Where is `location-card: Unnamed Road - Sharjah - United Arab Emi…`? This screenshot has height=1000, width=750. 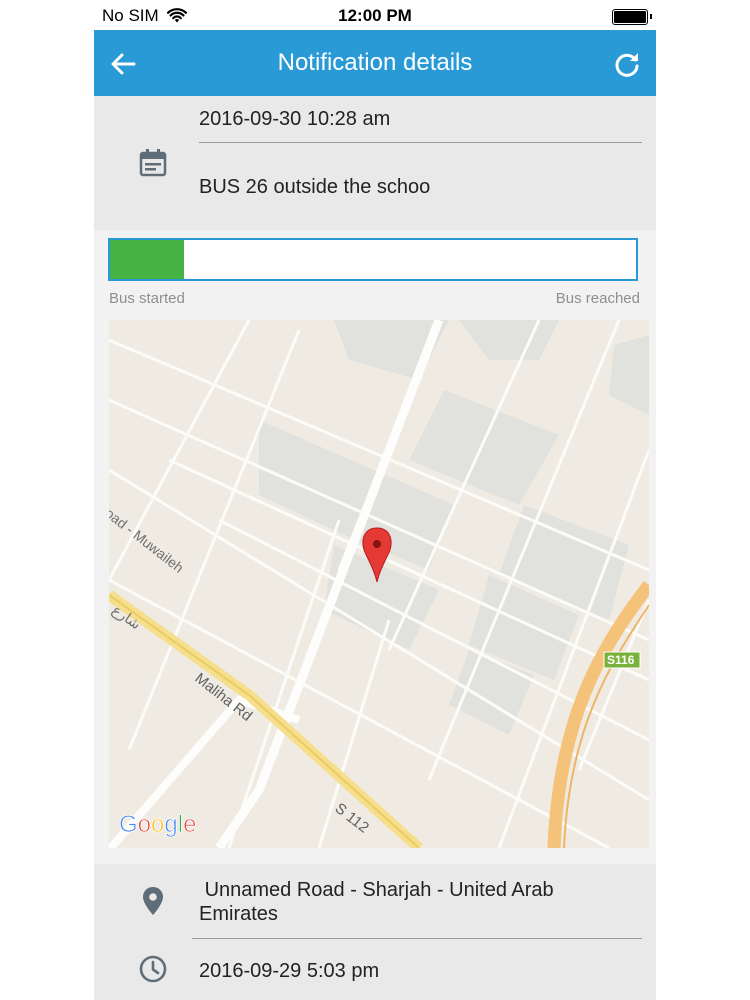
location-card: Unnamed Road - Sharjah - United Arab Emi… is located at coordinates (375, 932).